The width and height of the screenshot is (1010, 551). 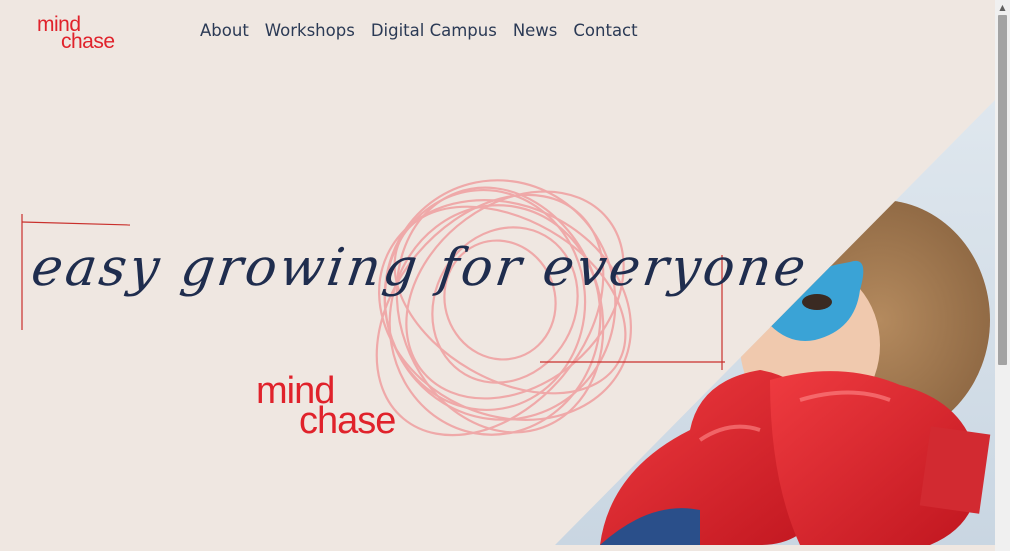 I want to click on vertical-scrollbar: ▲, so click(x=1002, y=275).